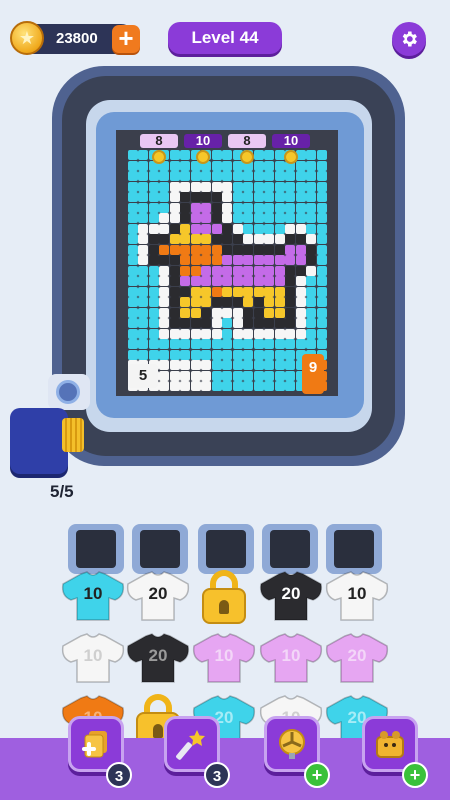 The width and height of the screenshot is (450, 800). What do you see at coordinates (224, 597) in the screenshot?
I see `padlock-icon` at bounding box center [224, 597].